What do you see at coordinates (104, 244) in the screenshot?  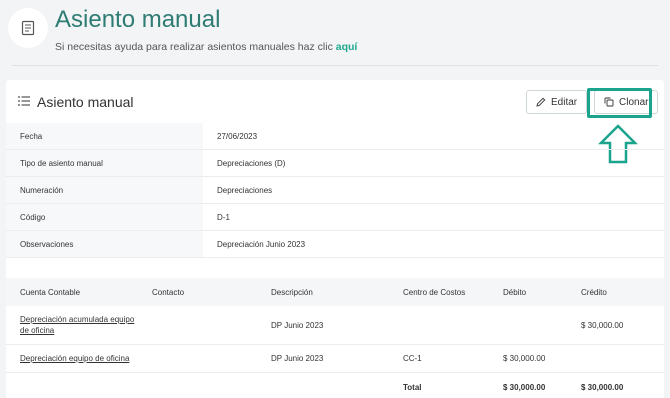 I see `detail-label: Observaciones` at bounding box center [104, 244].